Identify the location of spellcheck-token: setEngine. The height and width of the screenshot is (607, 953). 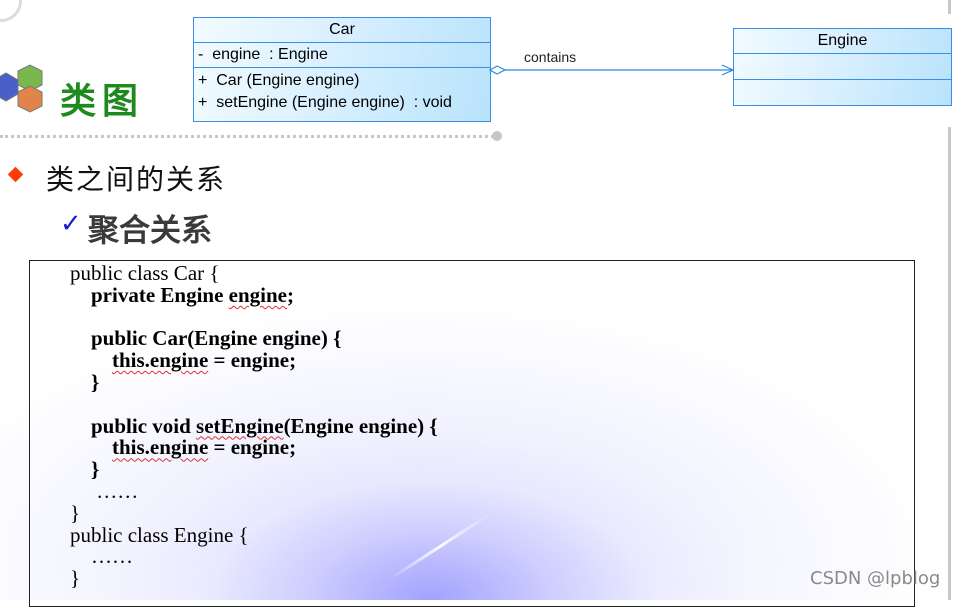
(240, 425).